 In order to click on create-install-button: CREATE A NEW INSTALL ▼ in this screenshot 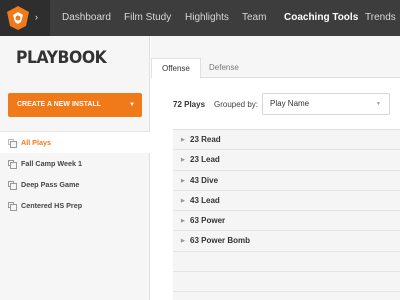, I will do `click(75, 105)`.